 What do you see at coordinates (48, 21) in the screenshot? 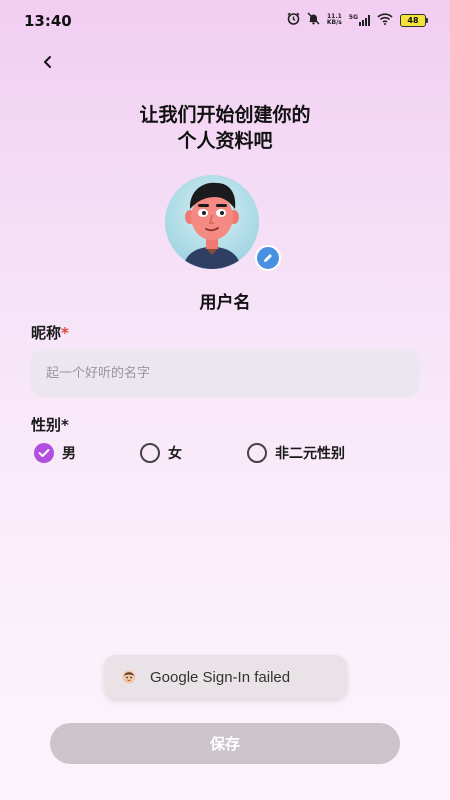
I see `status-time: 13:40` at bounding box center [48, 21].